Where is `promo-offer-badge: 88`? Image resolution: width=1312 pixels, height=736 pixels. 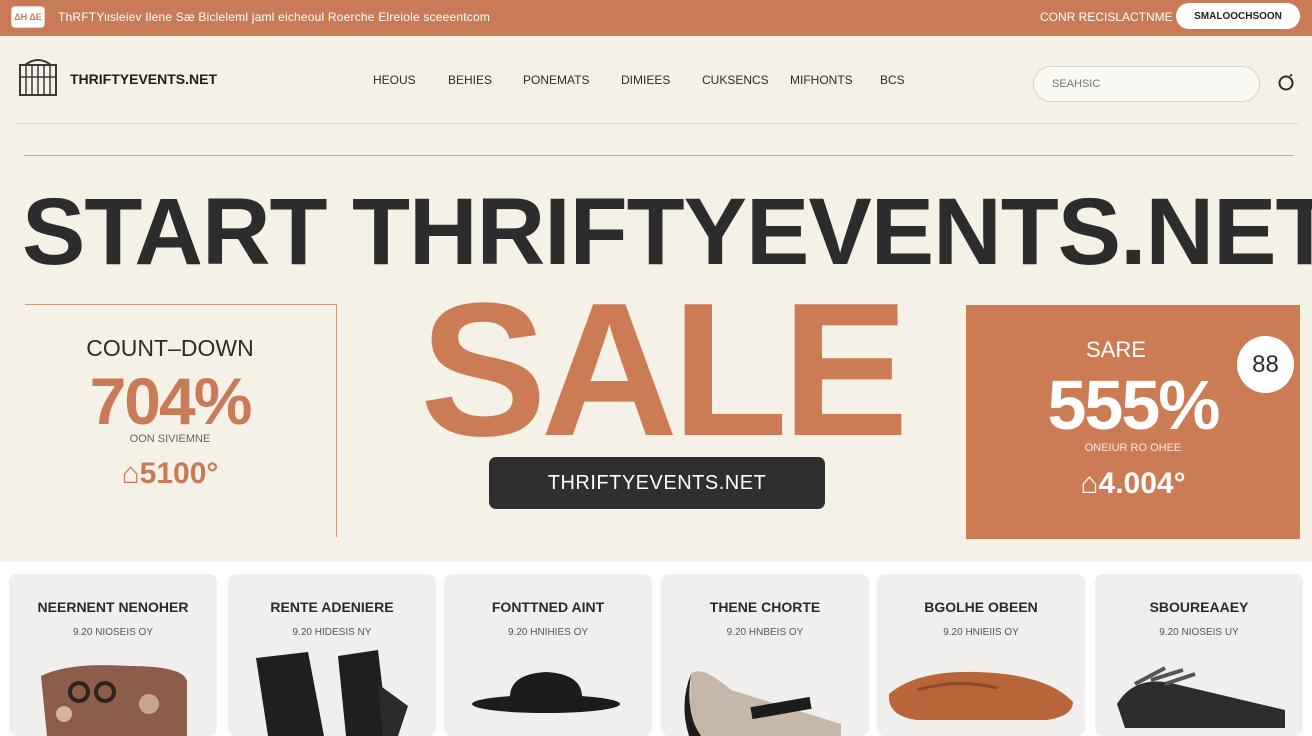
promo-offer-badge: 88 is located at coordinates (1265, 364).